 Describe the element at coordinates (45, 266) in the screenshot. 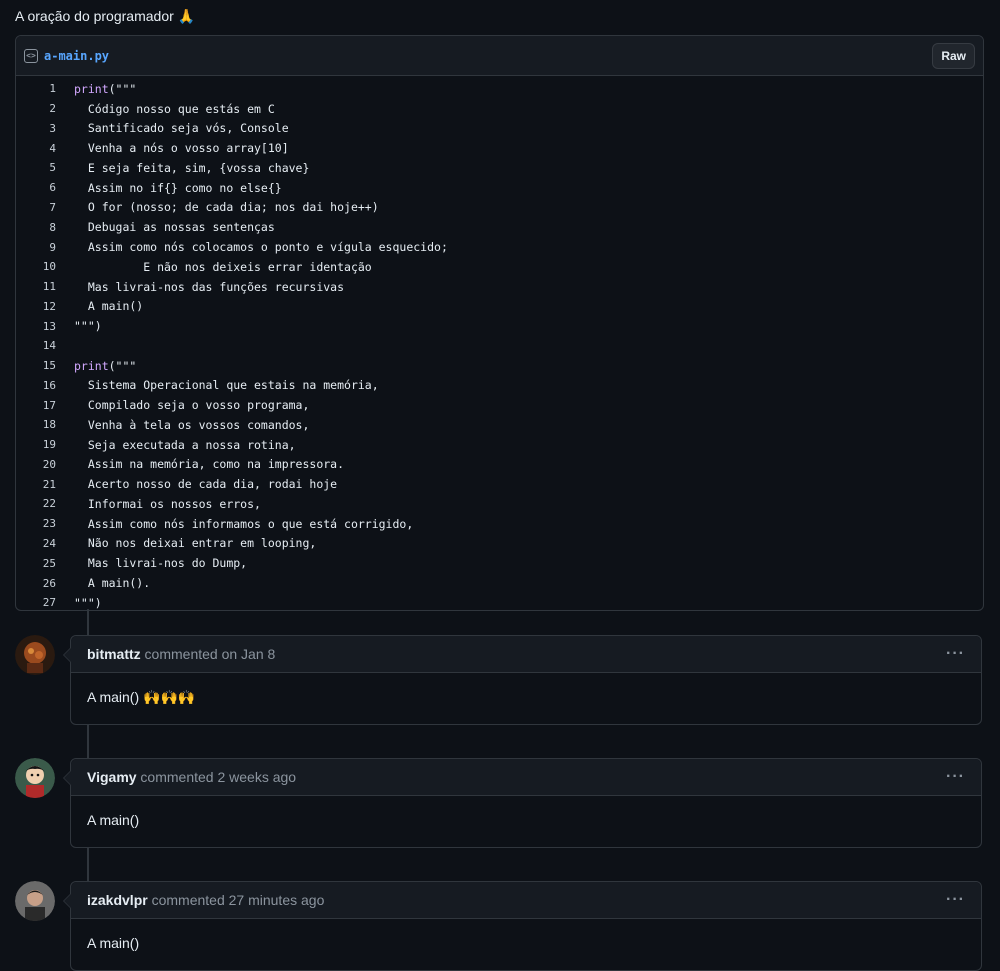

I see `line-number: 10` at that location.